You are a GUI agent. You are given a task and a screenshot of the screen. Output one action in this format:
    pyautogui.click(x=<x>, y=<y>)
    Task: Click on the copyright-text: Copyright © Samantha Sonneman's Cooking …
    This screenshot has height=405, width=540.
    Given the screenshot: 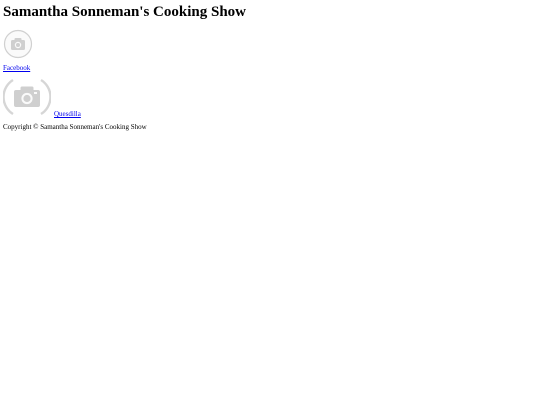 What is the action you would take?
    pyautogui.click(x=75, y=127)
    